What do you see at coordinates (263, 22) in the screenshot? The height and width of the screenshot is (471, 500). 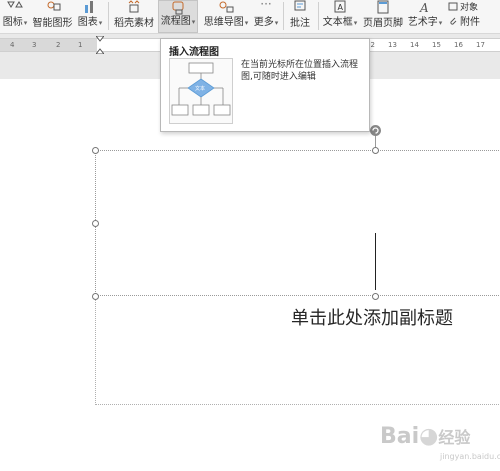 I see `more-button-label: 更多` at bounding box center [263, 22].